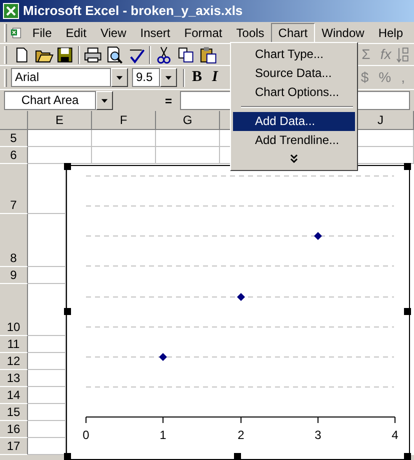  Describe the element at coordinates (42, 32) in the screenshot. I see `menu-item: File` at that location.